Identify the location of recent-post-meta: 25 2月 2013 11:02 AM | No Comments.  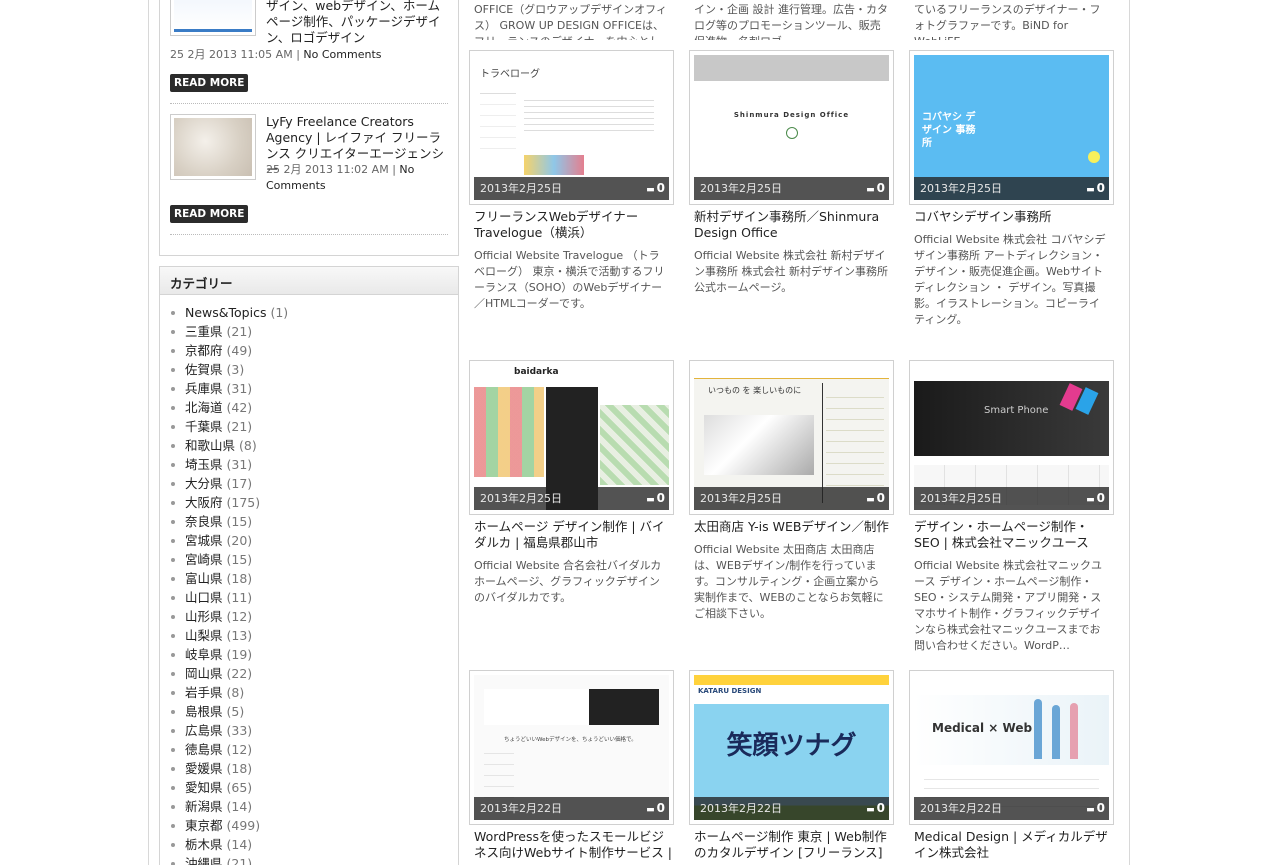
(359, 178).